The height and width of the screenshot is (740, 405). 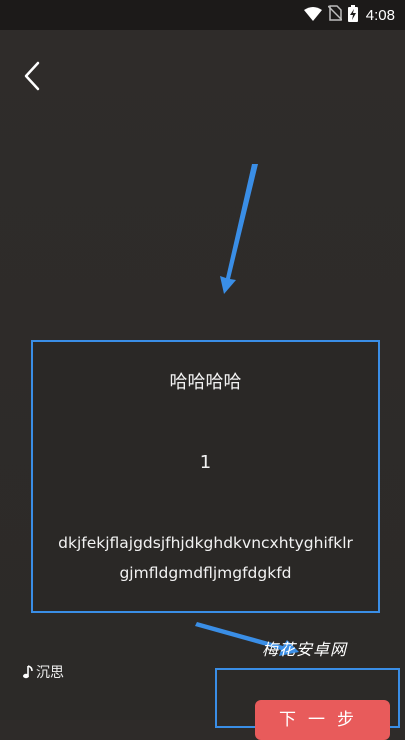 What do you see at coordinates (202, 15) in the screenshot?
I see `status-bar: 4:08` at bounding box center [202, 15].